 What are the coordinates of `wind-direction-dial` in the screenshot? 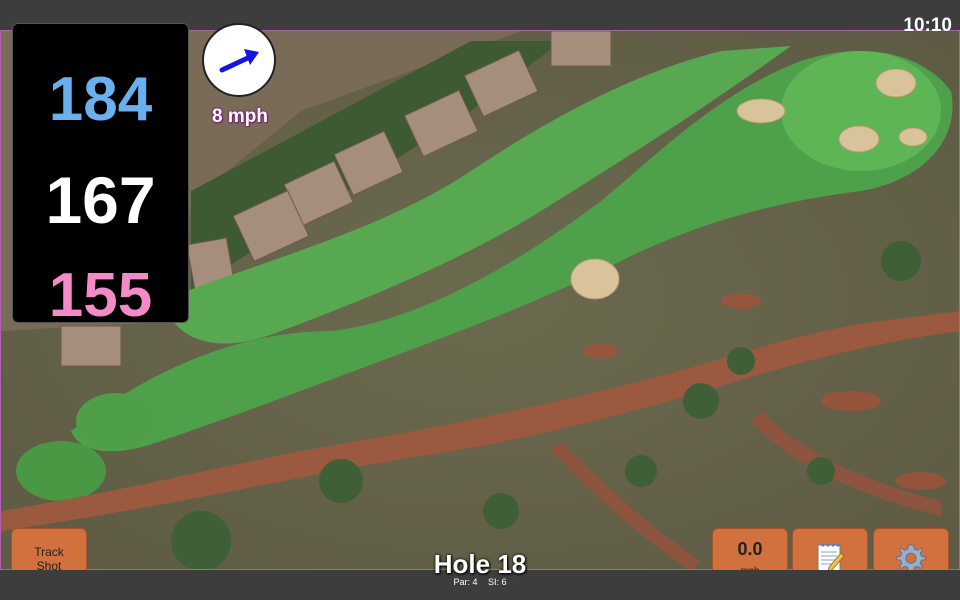 It's located at (239, 60).